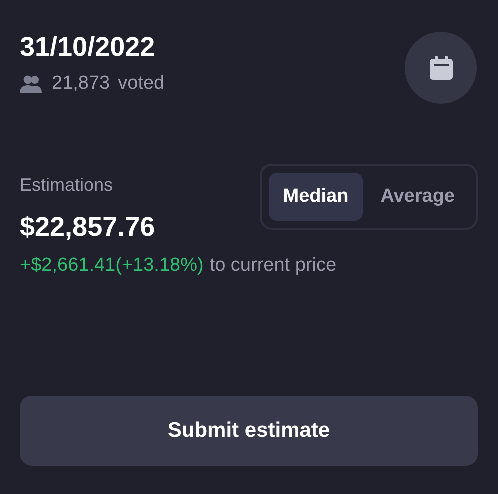 This screenshot has height=494, width=498. Describe the element at coordinates (417, 197) in the screenshot. I see `mode-tab: Average` at that location.